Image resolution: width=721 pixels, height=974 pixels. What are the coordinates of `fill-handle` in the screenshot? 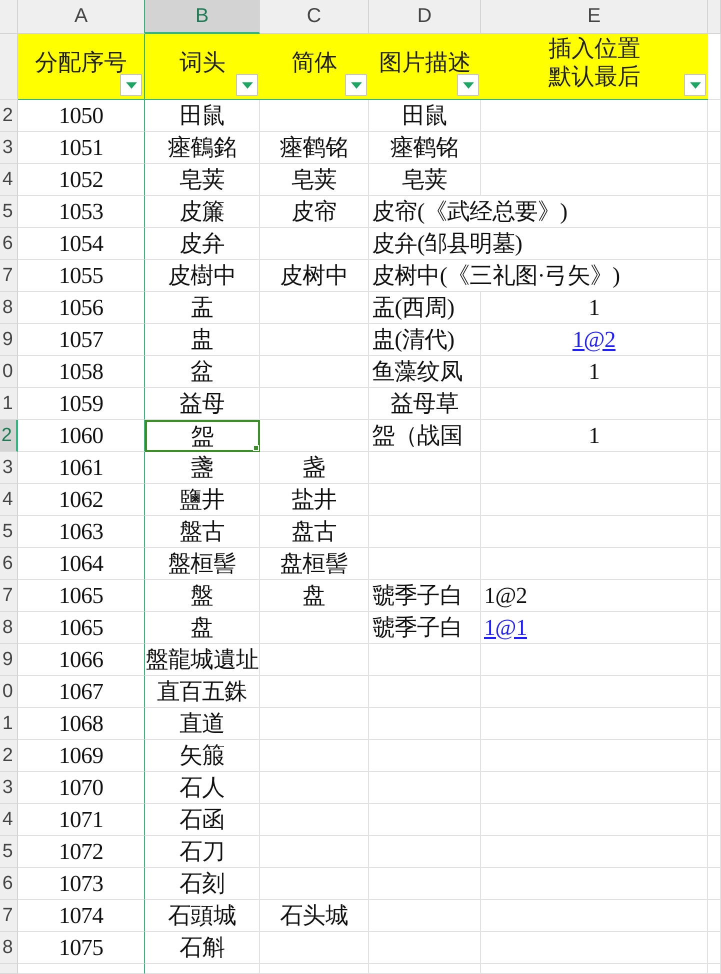 It's located at (256, 448).